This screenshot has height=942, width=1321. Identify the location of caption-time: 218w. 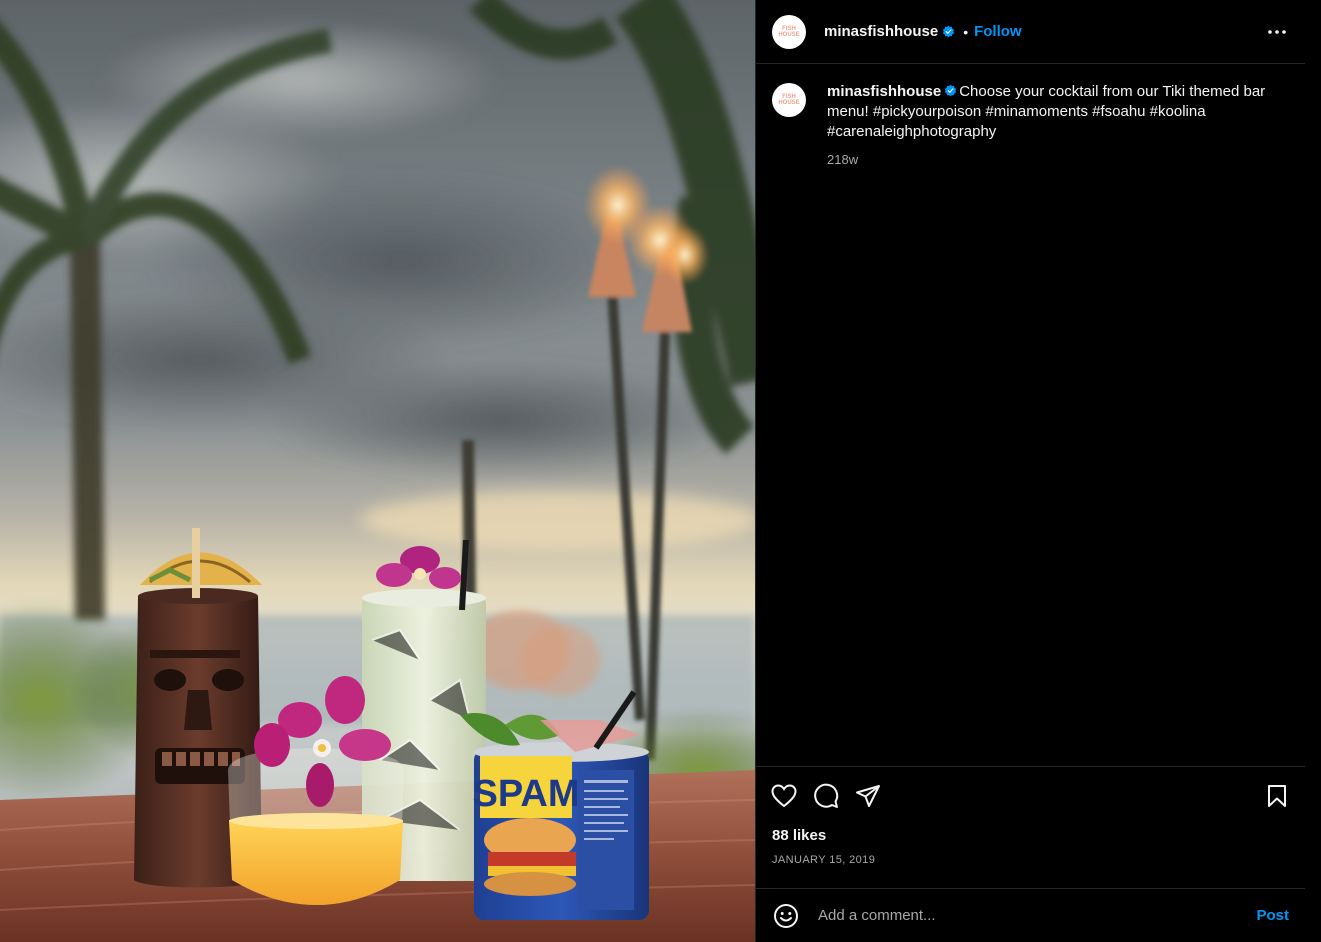
(1054, 160).